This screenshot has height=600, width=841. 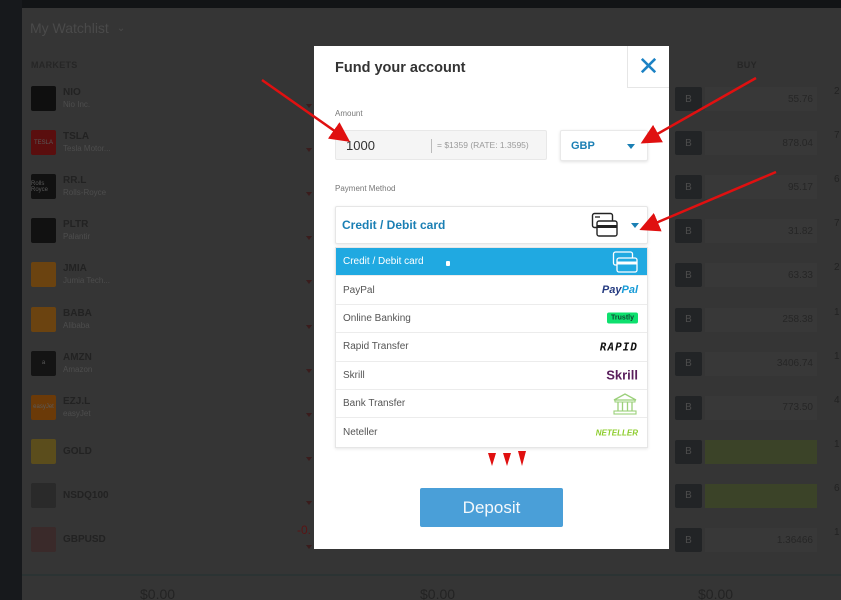 What do you see at coordinates (400, 68) in the screenshot?
I see `modal-title: Fund your account` at bounding box center [400, 68].